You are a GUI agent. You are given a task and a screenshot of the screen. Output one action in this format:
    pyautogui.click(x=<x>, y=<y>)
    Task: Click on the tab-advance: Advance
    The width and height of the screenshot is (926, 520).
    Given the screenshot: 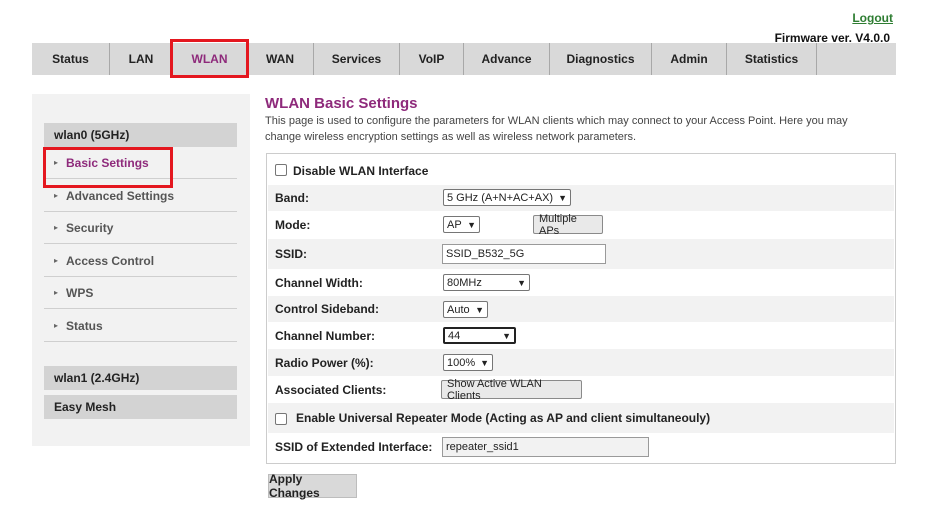 What is the action you would take?
    pyautogui.click(x=507, y=59)
    